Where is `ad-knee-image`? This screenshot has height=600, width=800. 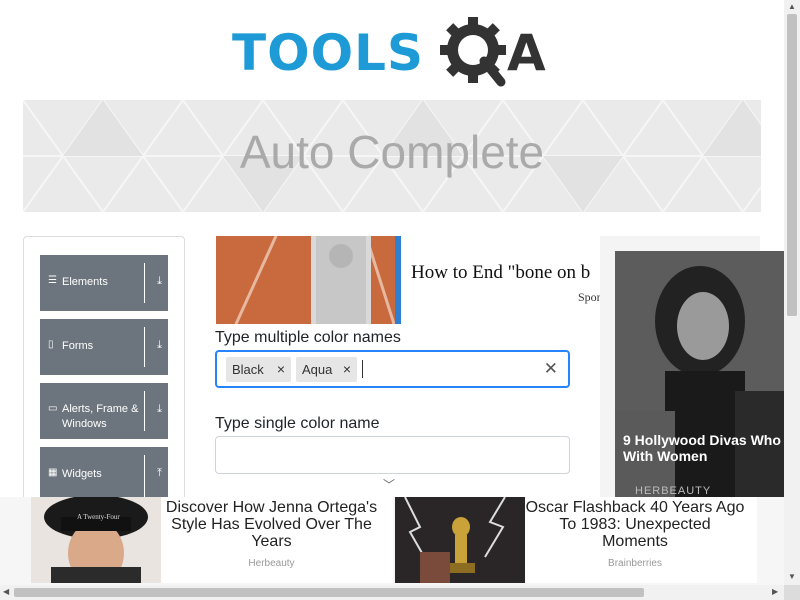 ad-knee-image is located at coordinates (308, 280).